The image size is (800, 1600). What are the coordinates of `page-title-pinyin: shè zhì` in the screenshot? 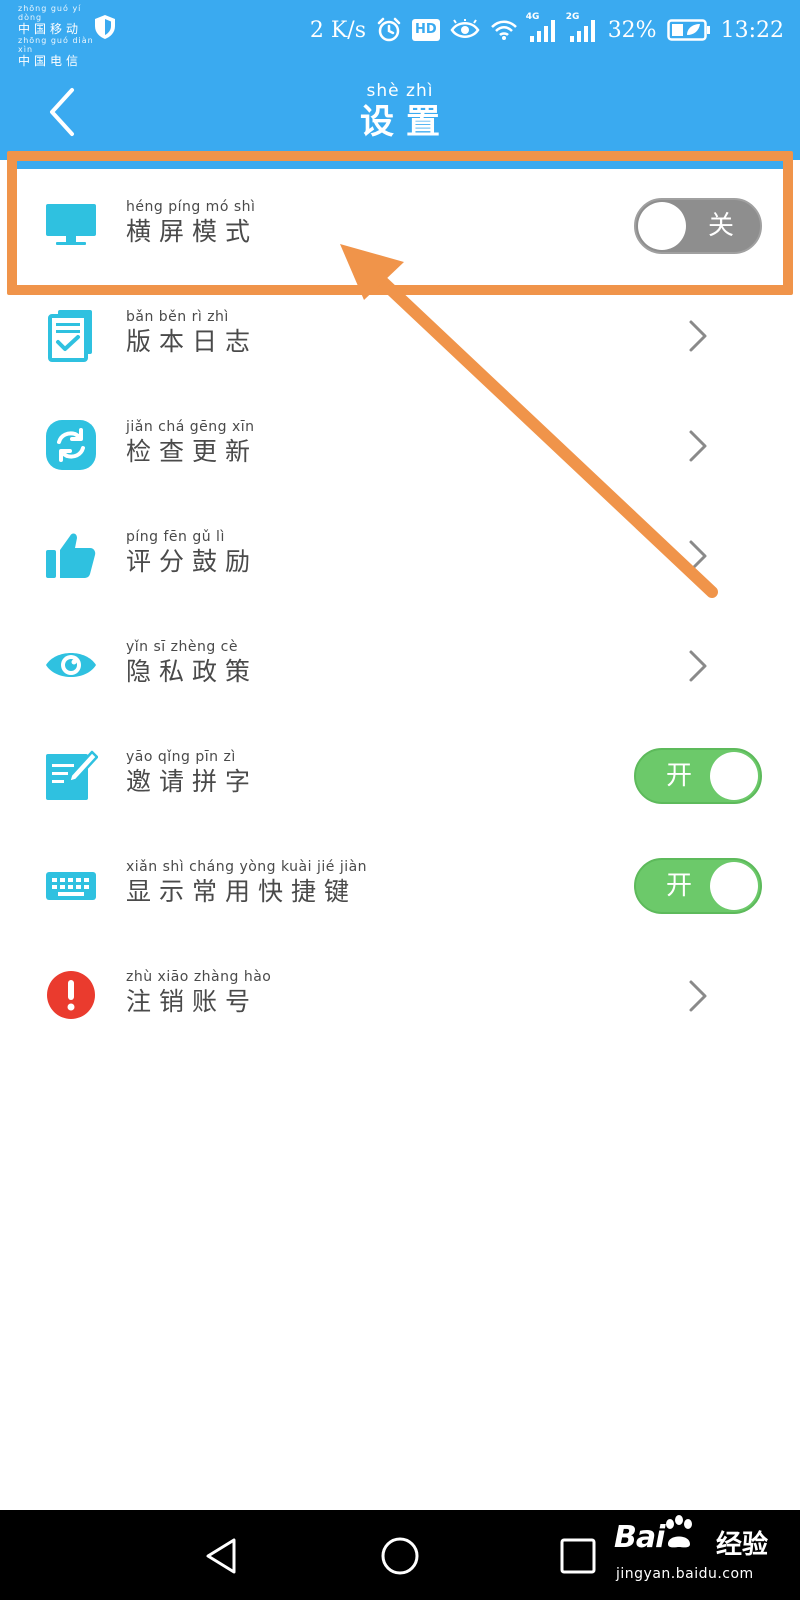 It's located at (400, 91).